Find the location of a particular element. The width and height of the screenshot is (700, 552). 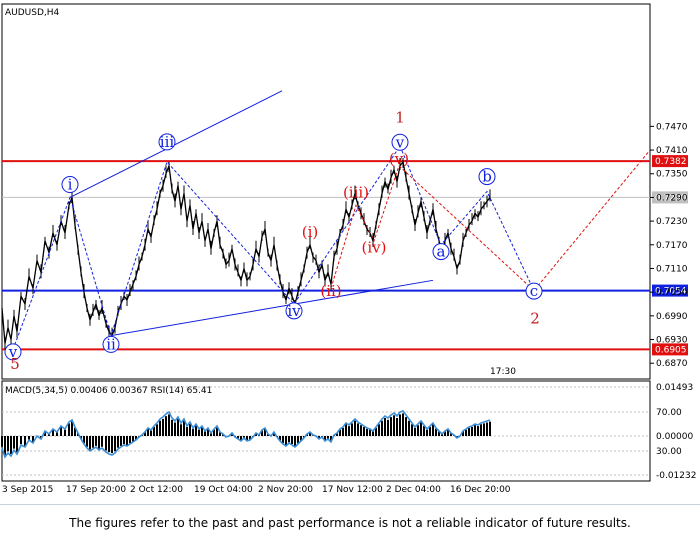

level-label: 0.7382 is located at coordinates (671, 162).